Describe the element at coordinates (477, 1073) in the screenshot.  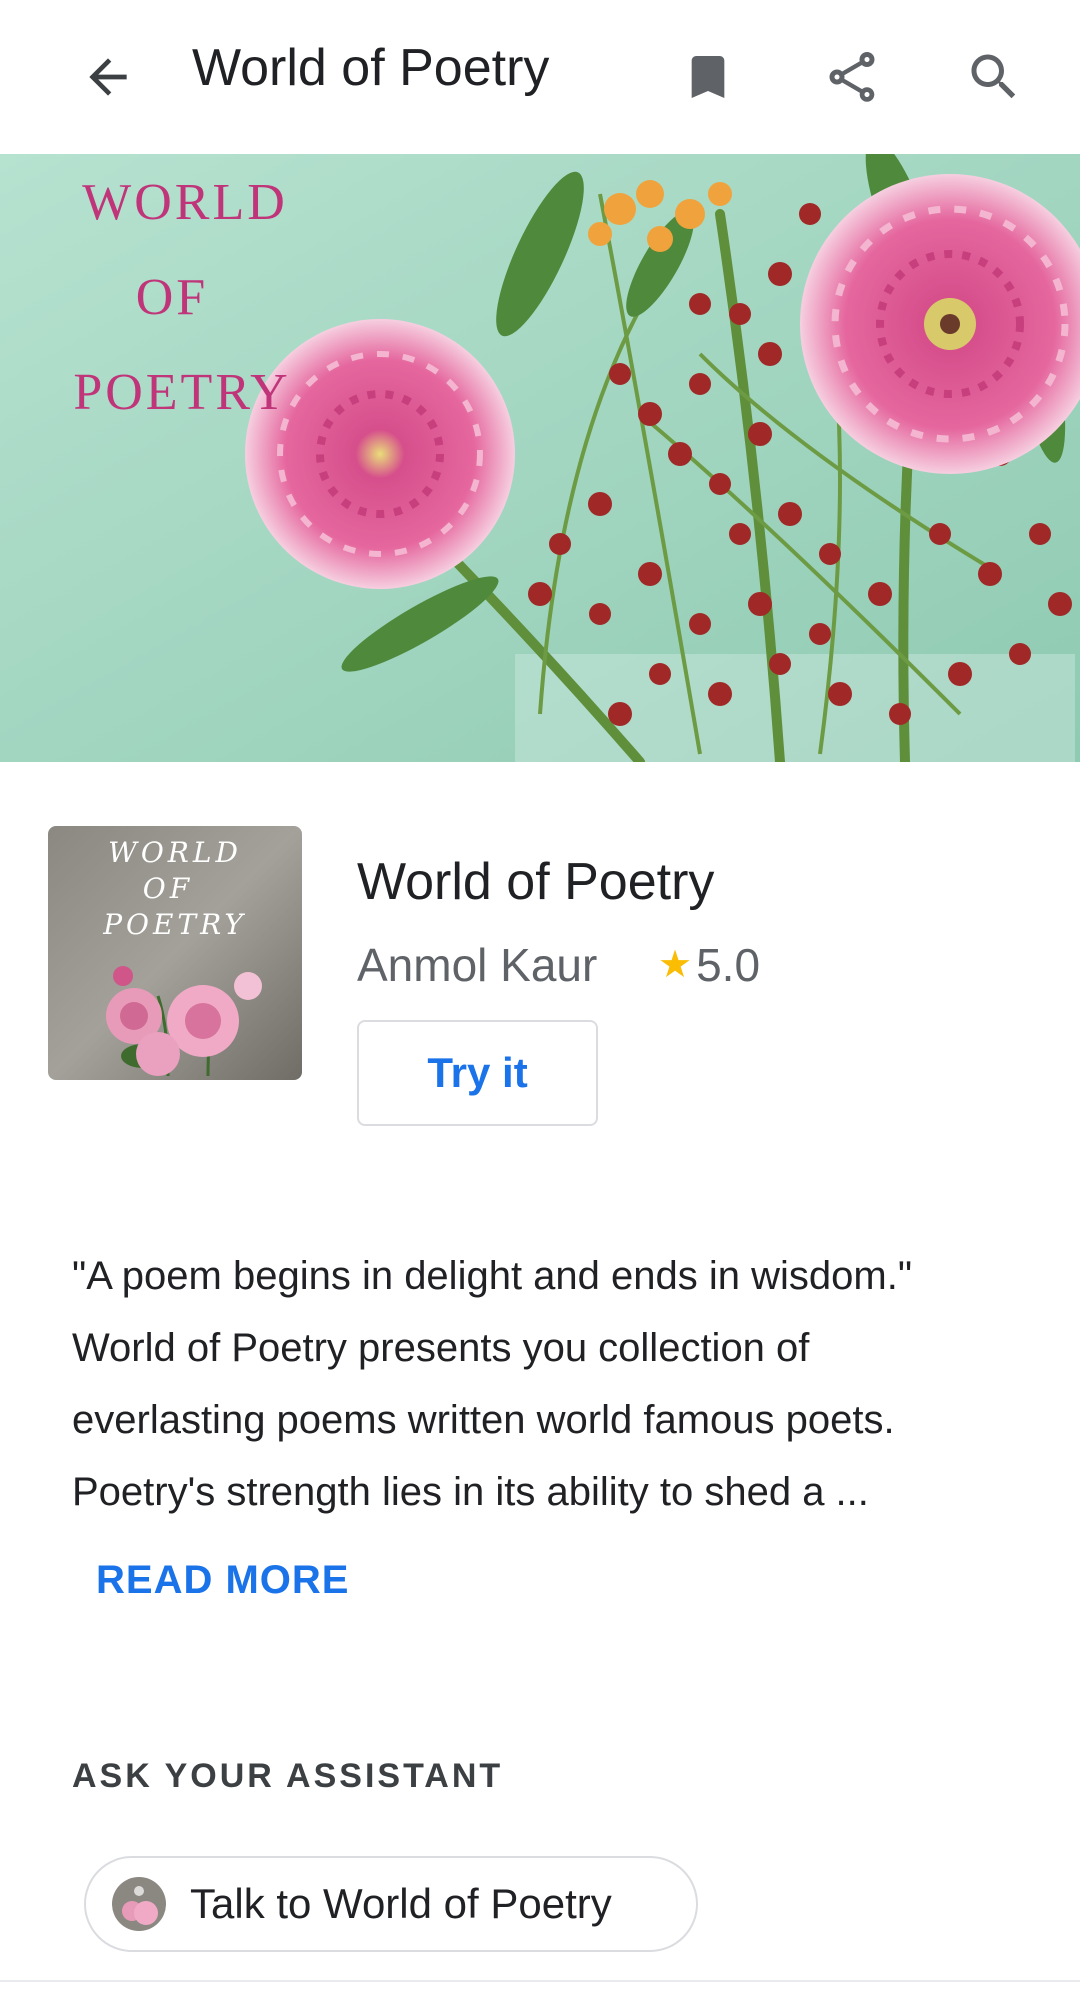
I see `try-it-button: Try it` at that location.